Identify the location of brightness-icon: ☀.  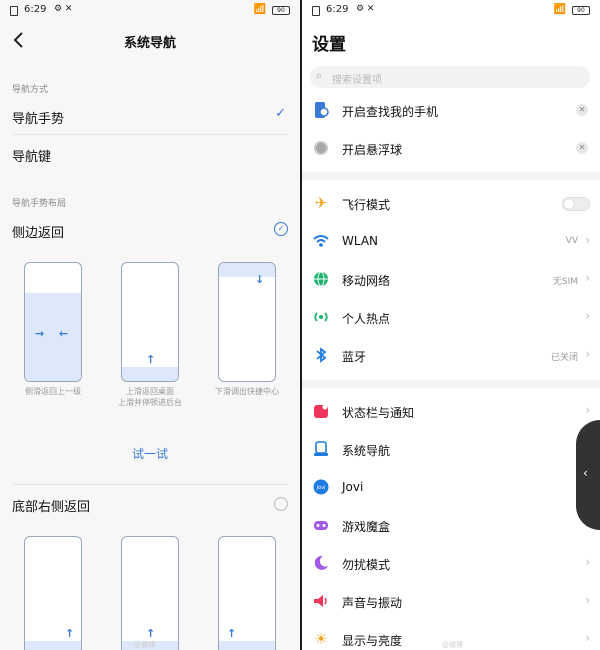
(321, 639).